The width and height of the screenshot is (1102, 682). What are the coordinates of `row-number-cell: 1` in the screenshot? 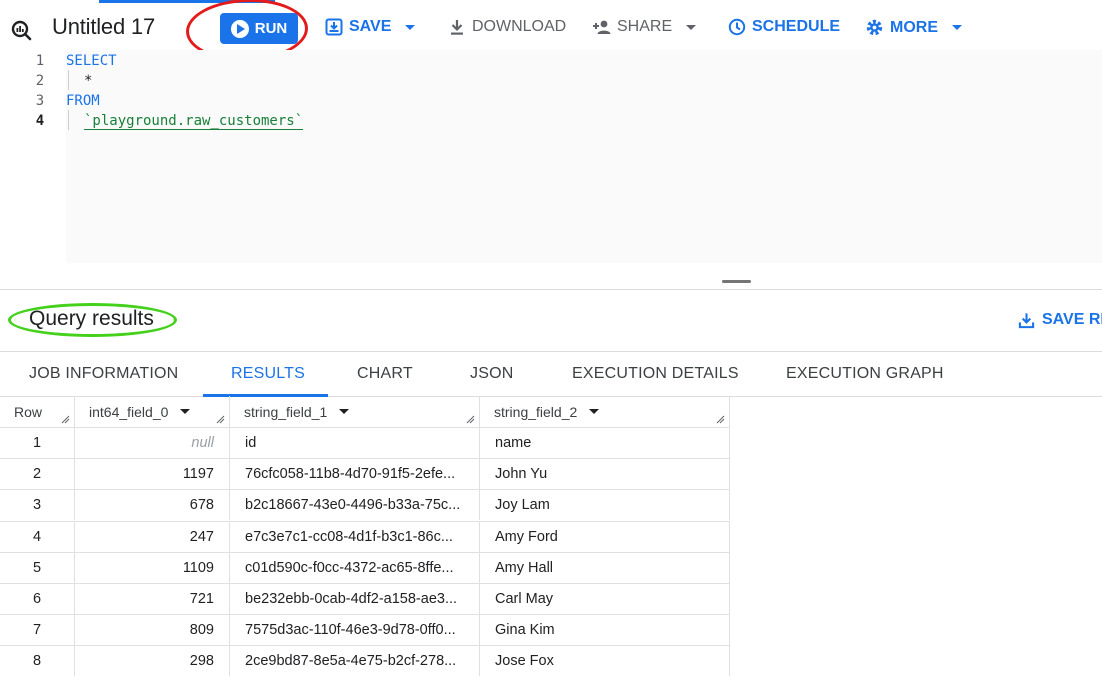 It's located at (37, 442).